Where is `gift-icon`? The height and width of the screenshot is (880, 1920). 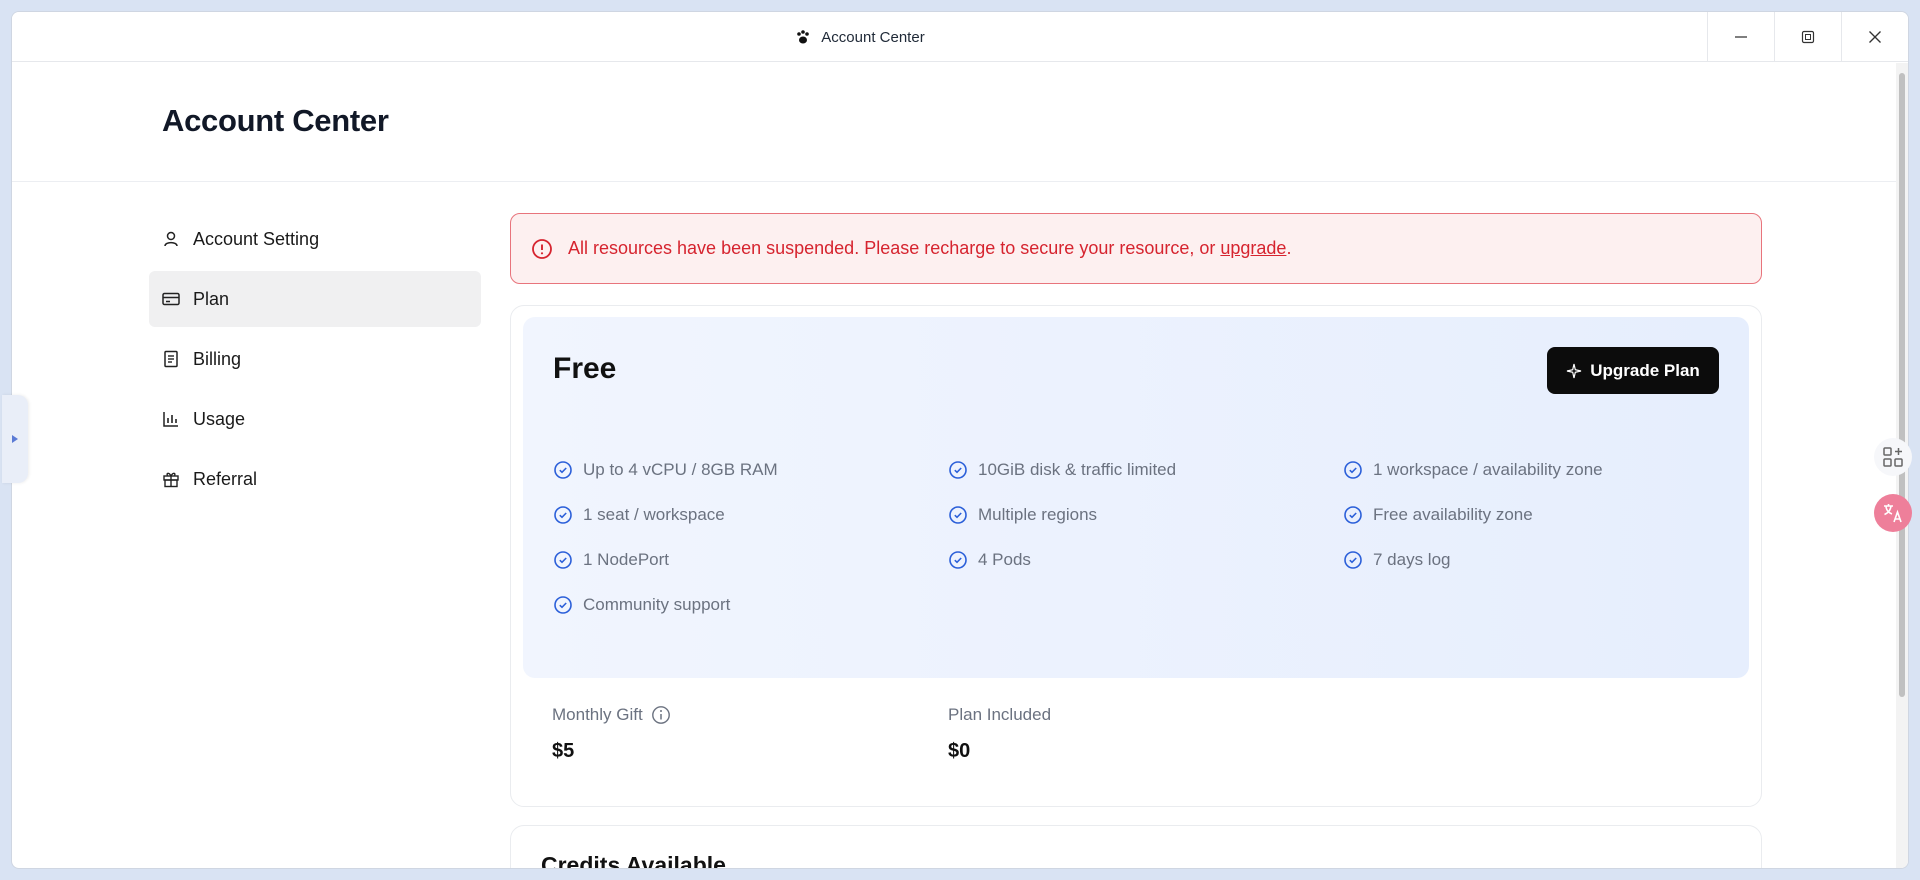 gift-icon is located at coordinates (171, 480).